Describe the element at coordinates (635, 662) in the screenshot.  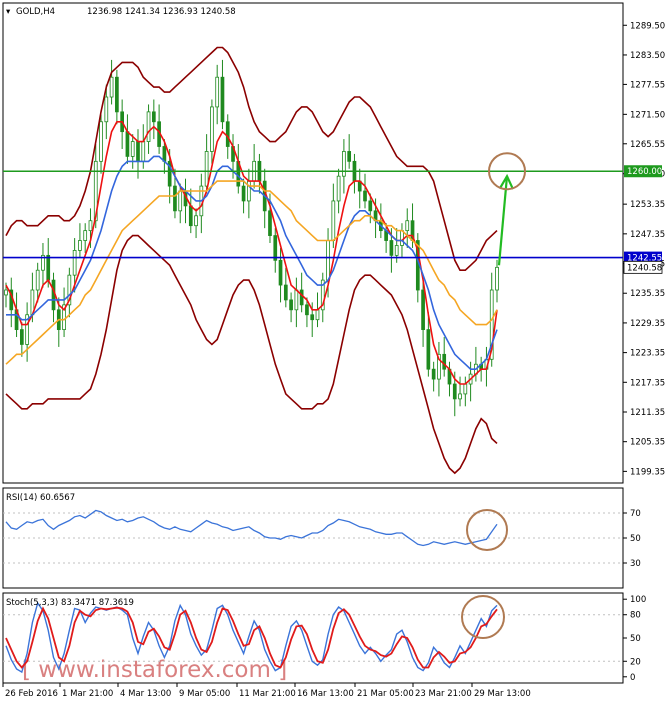
I see `stoch-tick-label: 20` at that location.